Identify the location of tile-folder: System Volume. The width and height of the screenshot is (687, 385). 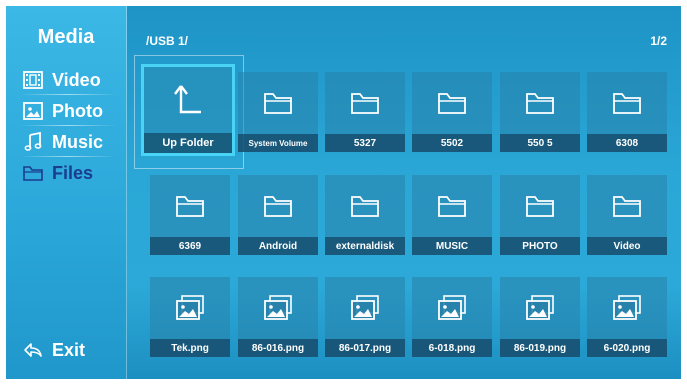
(278, 112).